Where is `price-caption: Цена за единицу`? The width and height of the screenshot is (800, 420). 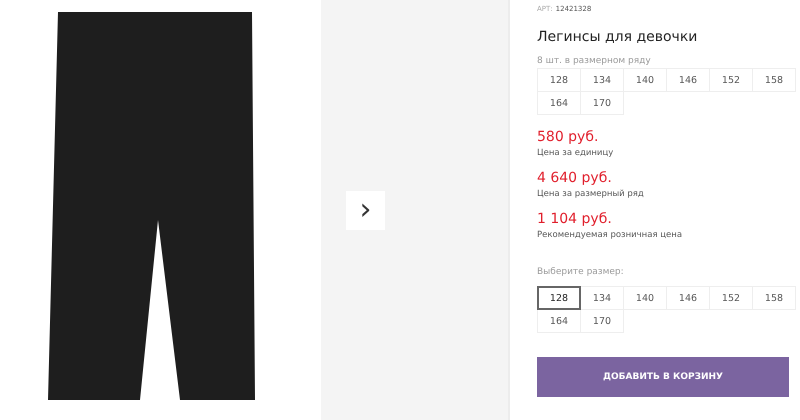
price-caption: Цена за единицу is located at coordinates (575, 153).